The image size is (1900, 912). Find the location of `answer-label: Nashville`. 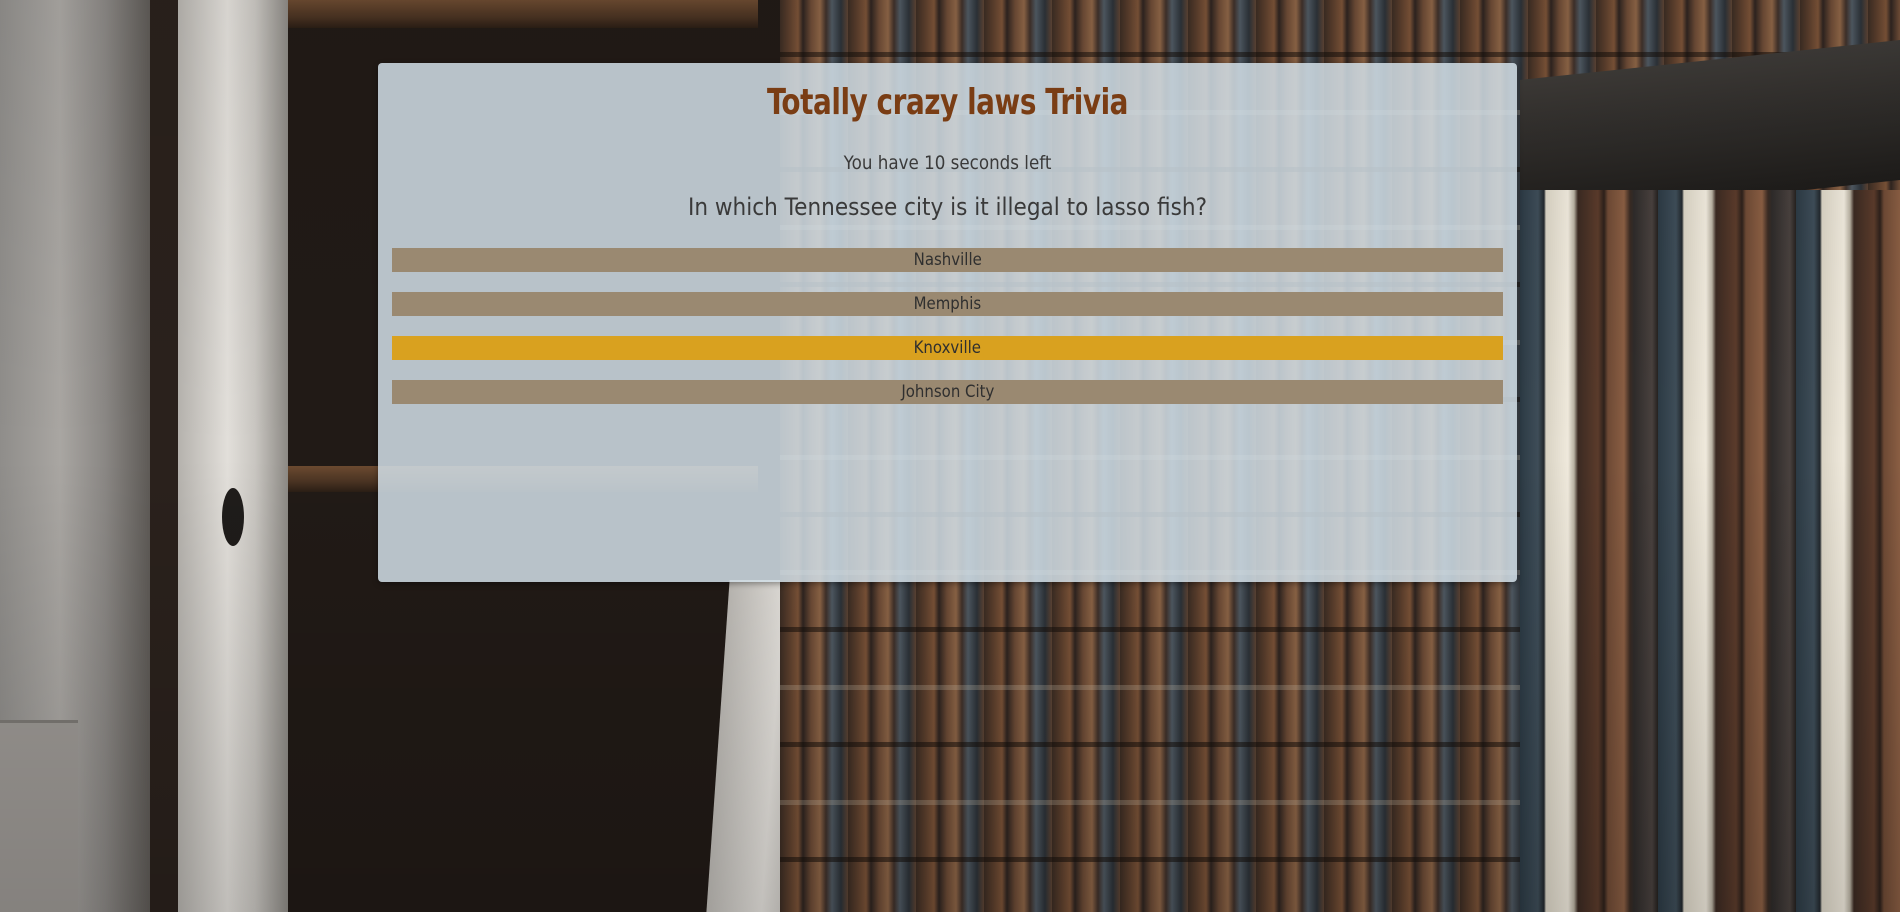

answer-label: Nashville is located at coordinates (947, 260).